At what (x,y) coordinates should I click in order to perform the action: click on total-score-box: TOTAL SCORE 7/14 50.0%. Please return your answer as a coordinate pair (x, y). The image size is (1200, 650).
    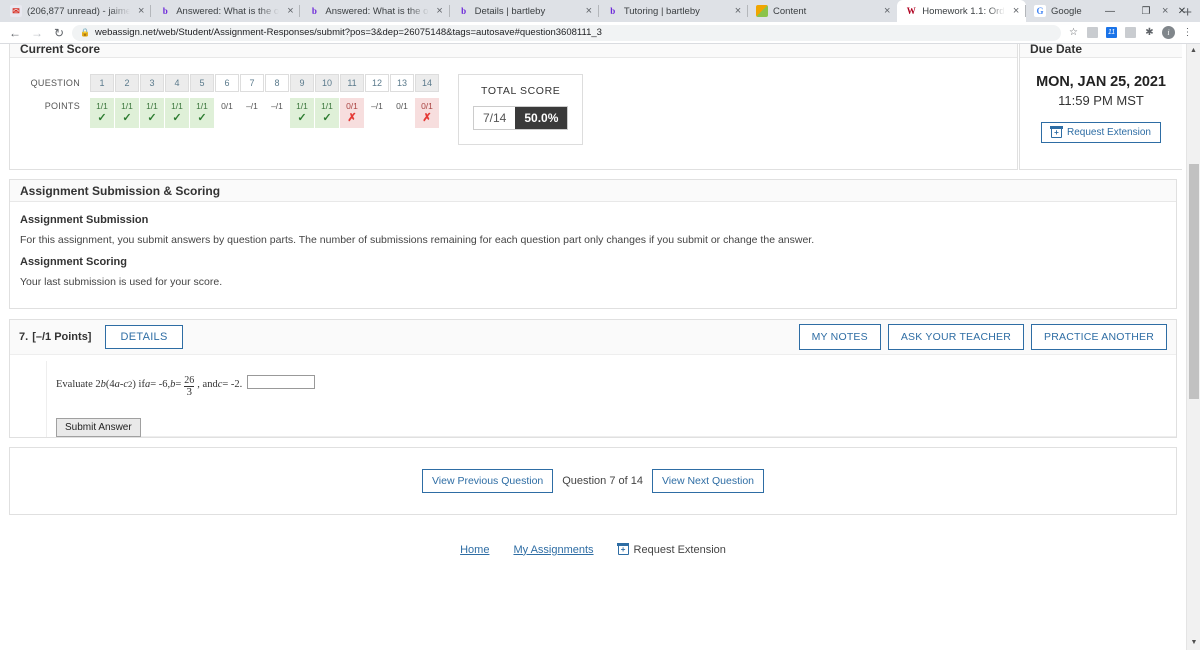
    Looking at the image, I should click on (521, 109).